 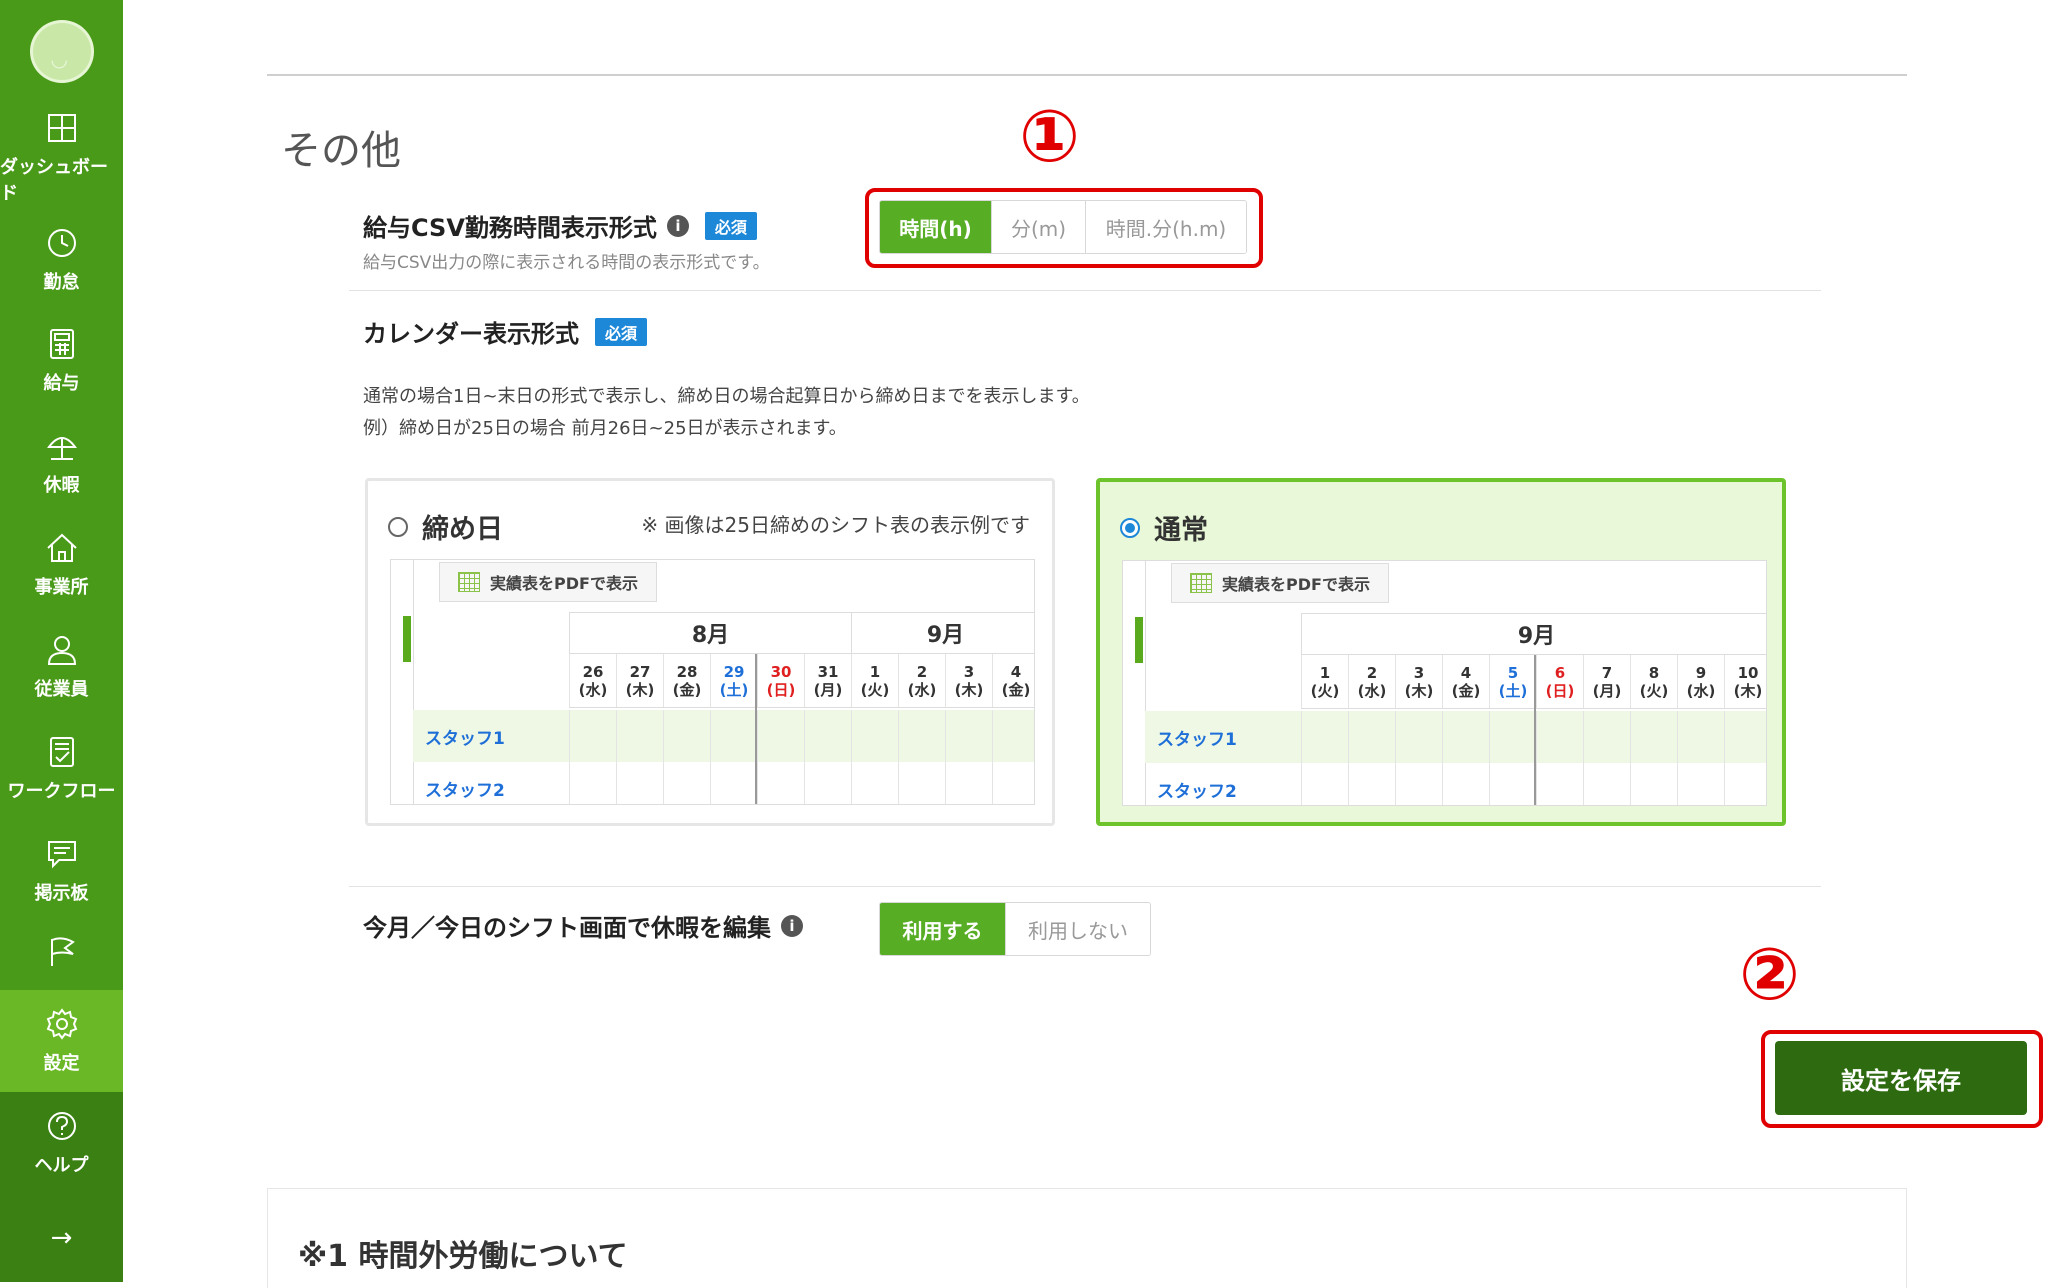 What do you see at coordinates (921, 680) in the screenshot?
I see `day-header-cell: 2 (水)` at bounding box center [921, 680].